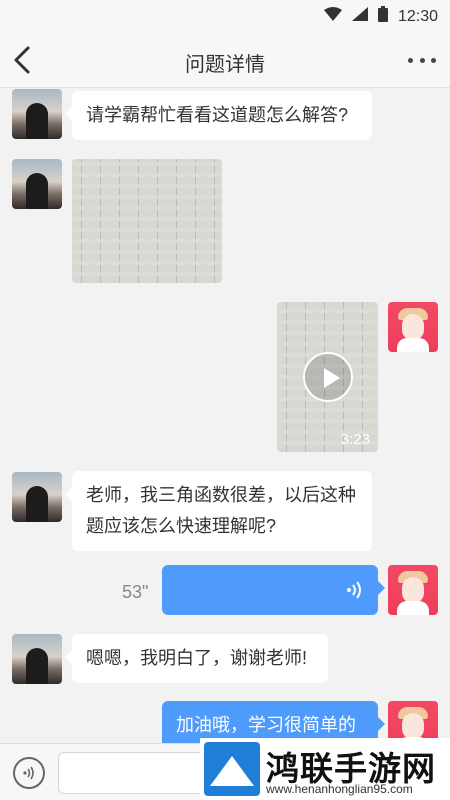 This screenshot has height=800, width=450. I want to click on voice-toggle-button, so click(29, 773).